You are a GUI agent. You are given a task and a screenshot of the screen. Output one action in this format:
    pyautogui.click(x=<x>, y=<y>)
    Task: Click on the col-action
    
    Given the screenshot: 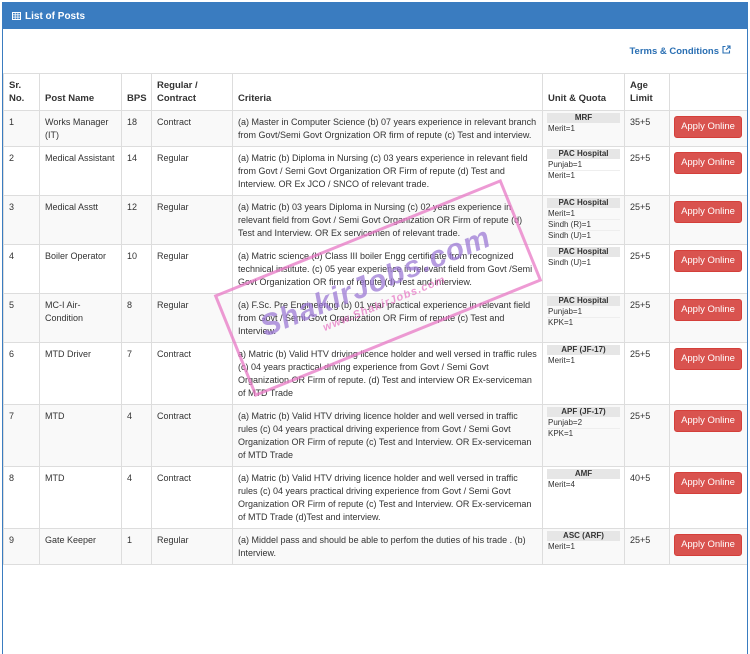 What is the action you would take?
    pyautogui.click(x=708, y=92)
    